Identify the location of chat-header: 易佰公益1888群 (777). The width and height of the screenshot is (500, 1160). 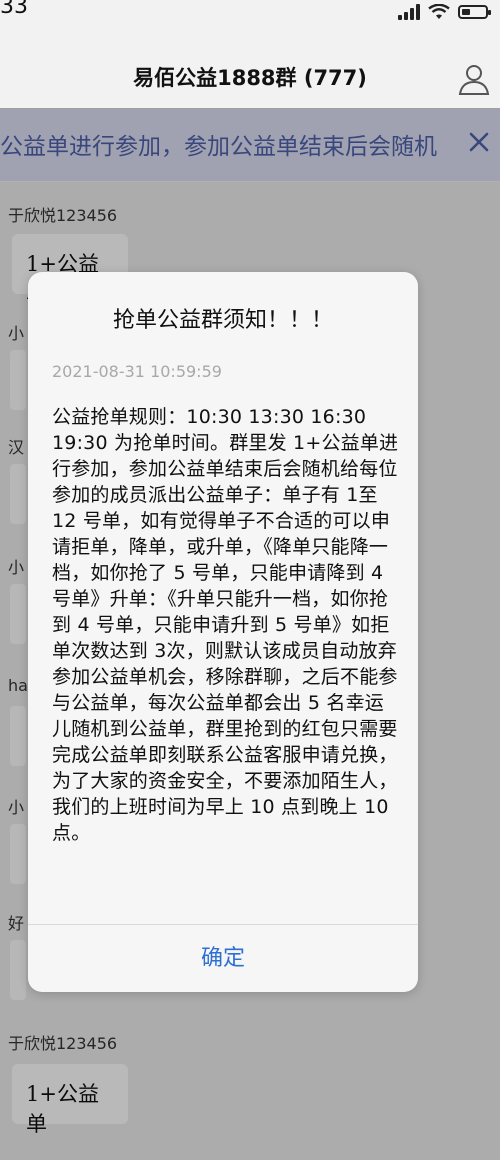
(250, 68).